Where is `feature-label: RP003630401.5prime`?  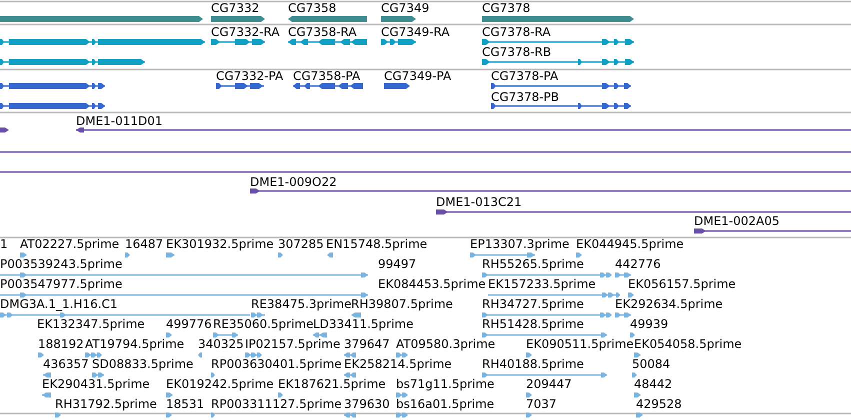
feature-label: RP003630401.5prime is located at coordinates (276, 364).